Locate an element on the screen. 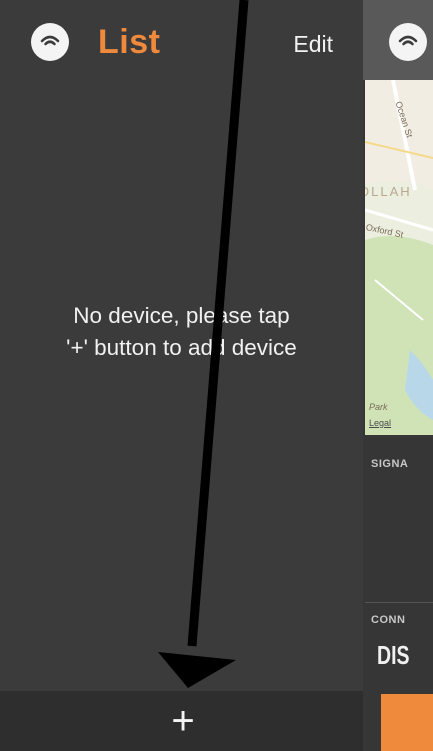  empty-state-line-1: No device, please tap is located at coordinates (181, 315).